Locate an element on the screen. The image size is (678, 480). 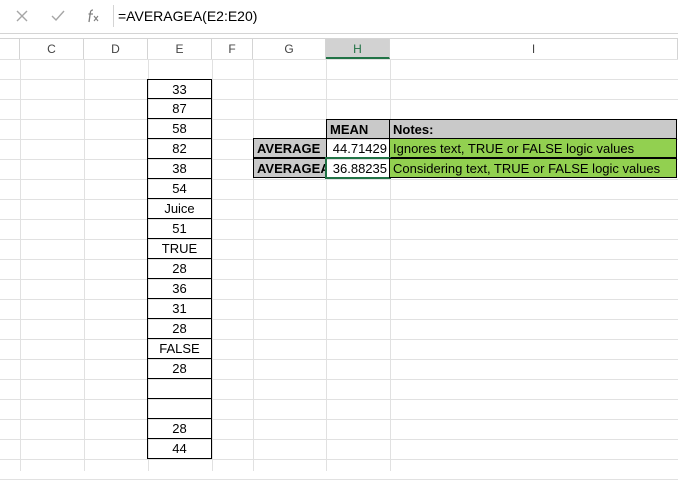
column-header-row: C D E F G H I is located at coordinates (339, 49).